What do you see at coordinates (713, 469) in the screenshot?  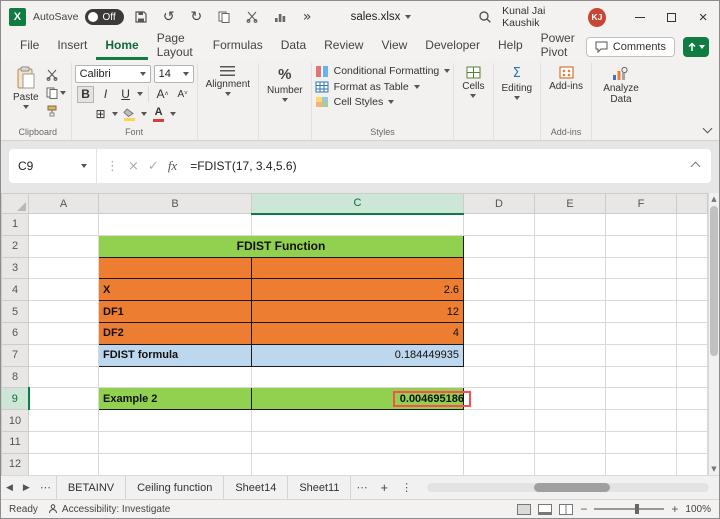 I see `scroll-down-icon: ▼` at bounding box center [713, 469].